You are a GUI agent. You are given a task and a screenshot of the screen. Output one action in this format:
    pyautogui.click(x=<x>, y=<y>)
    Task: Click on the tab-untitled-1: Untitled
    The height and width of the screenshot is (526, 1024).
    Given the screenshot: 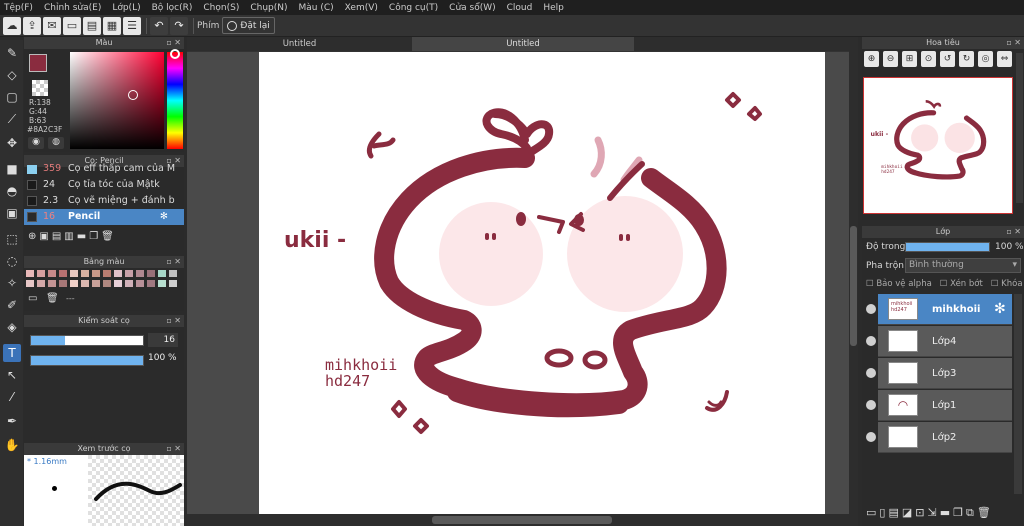 What is the action you would take?
    pyautogui.click(x=299, y=44)
    